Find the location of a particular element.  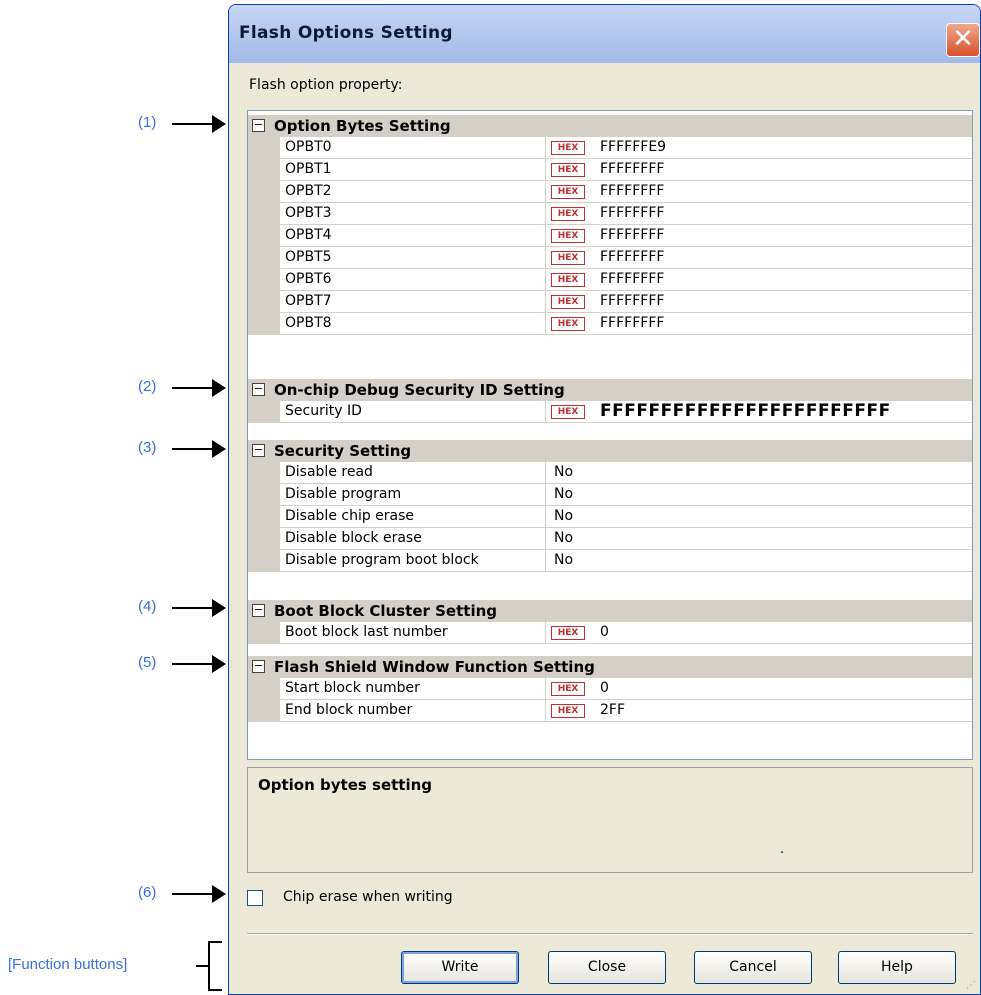

property-row: OPBT4 HEX FFFFFFFF is located at coordinates (610, 236).